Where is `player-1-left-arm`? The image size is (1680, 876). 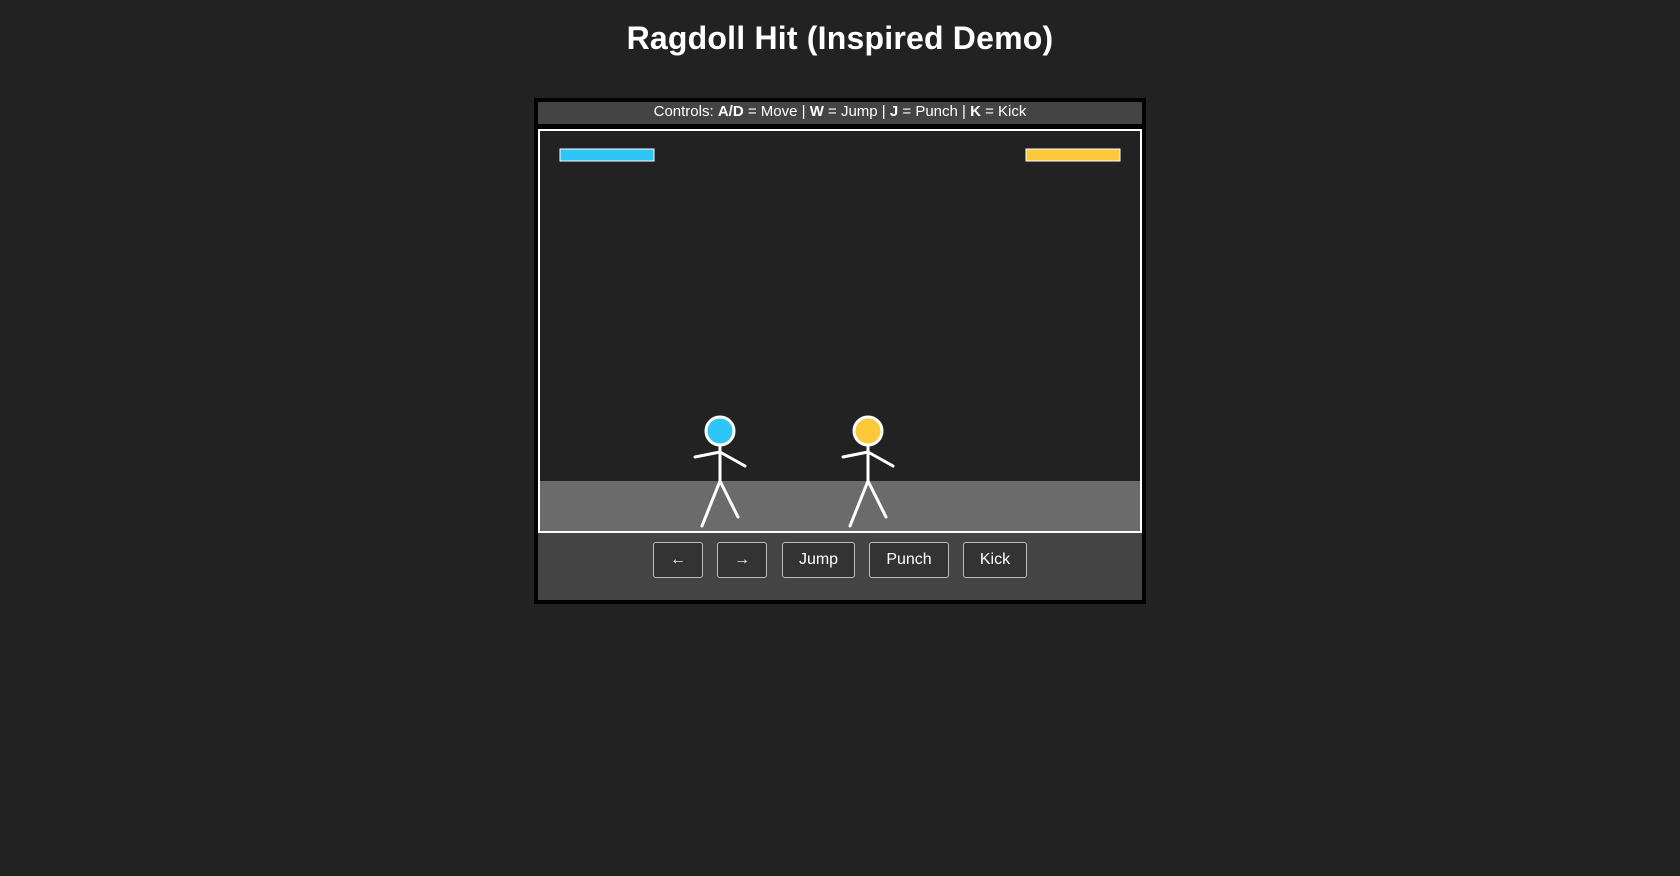 player-1-left-arm is located at coordinates (707, 454).